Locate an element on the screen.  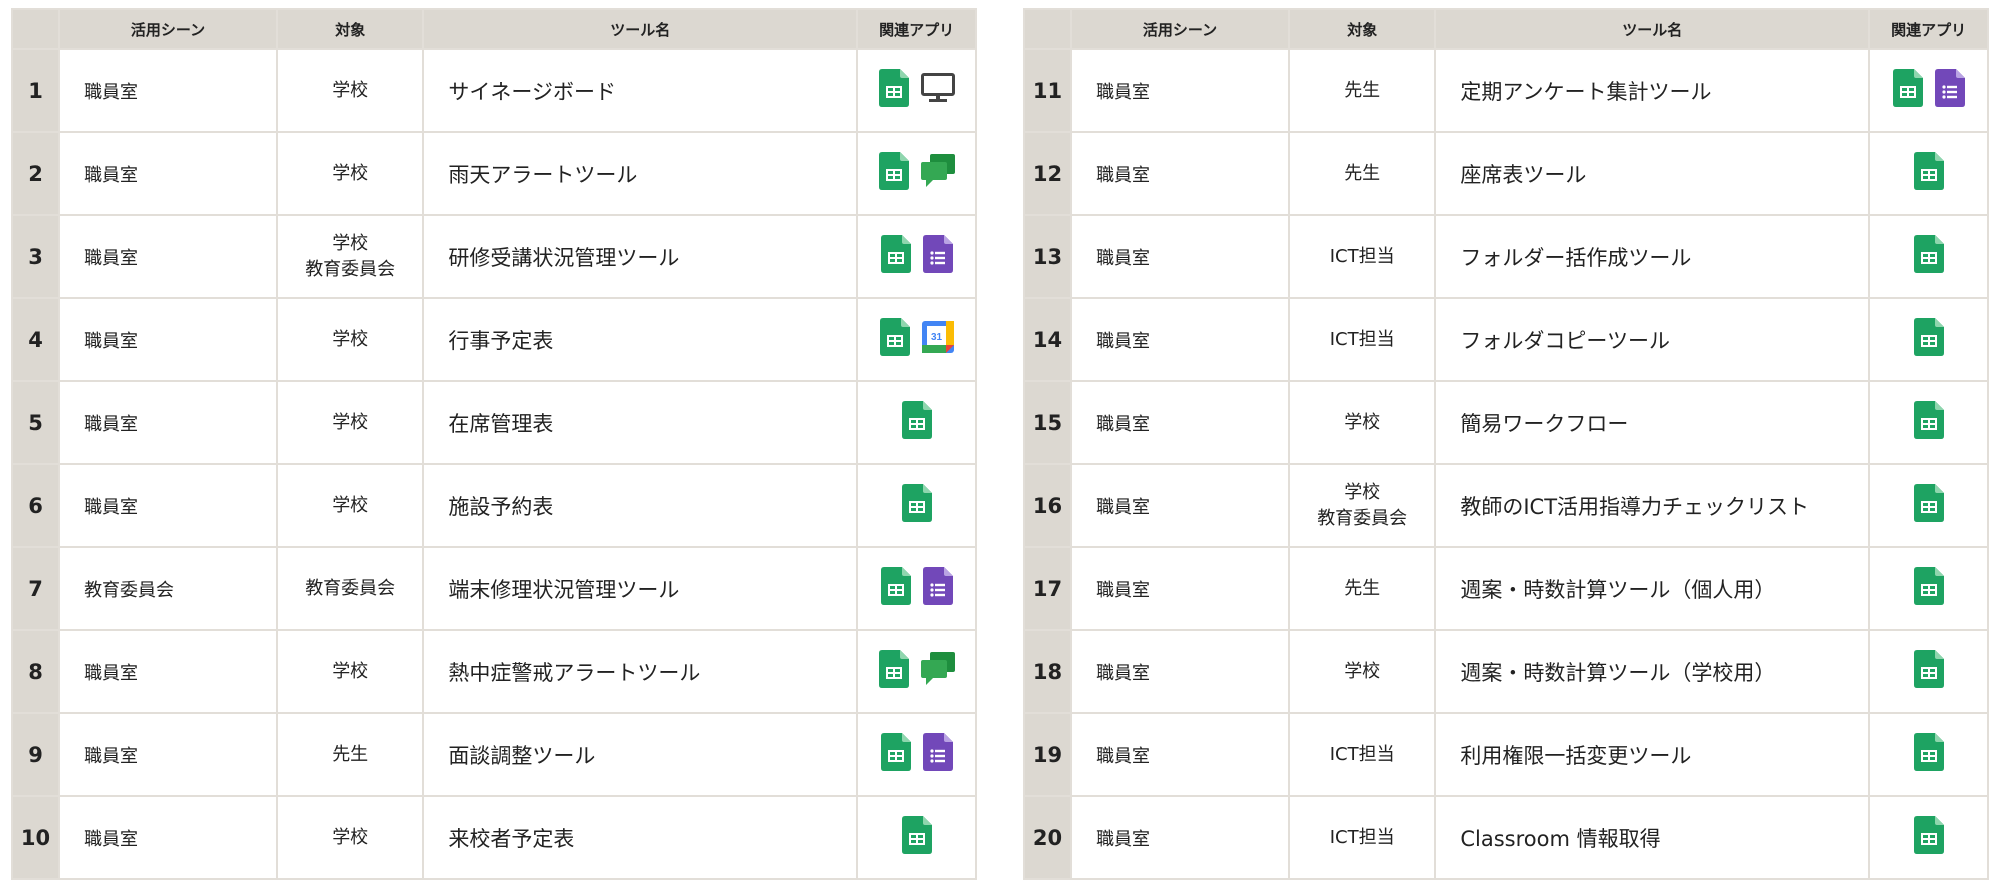
tool-name-cell: 端末修理状況管理ツール is located at coordinates (640, 588).